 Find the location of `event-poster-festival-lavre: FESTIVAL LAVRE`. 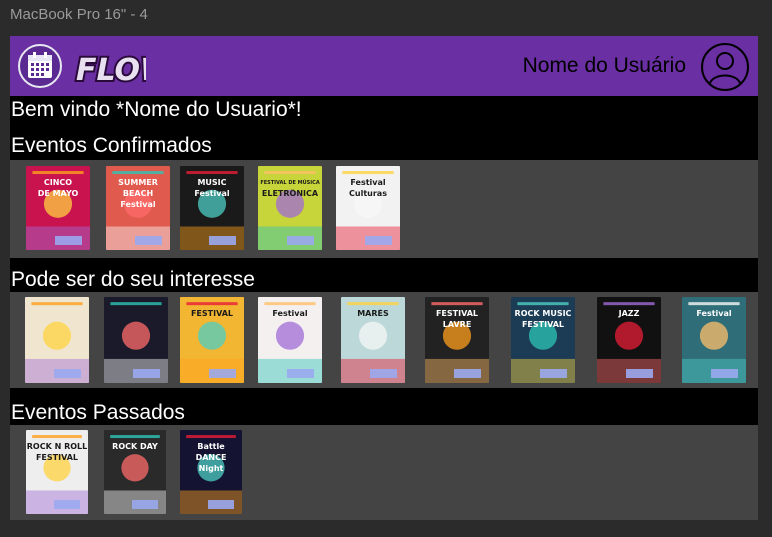

event-poster-festival-lavre: FESTIVAL LAVRE is located at coordinates (457, 340).